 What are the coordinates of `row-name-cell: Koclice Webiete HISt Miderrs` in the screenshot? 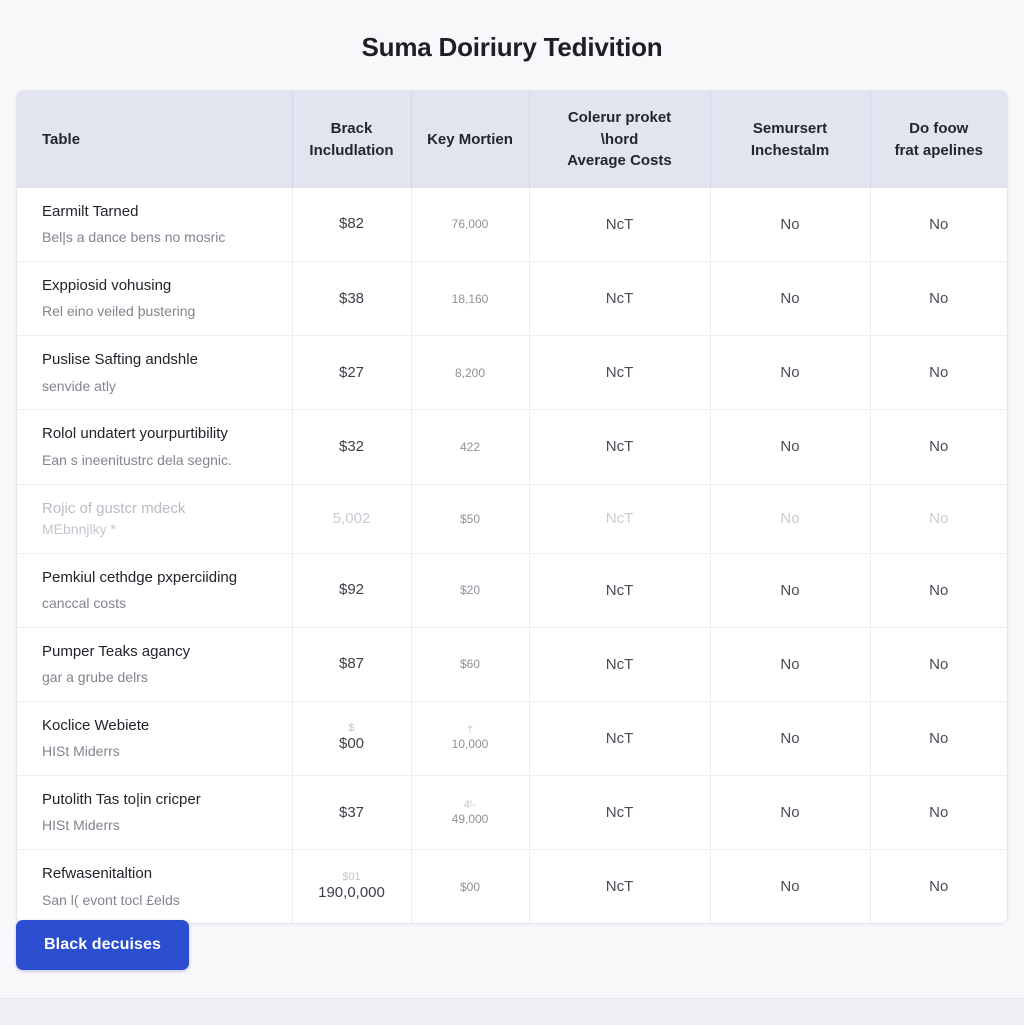 It's located at (155, 738).